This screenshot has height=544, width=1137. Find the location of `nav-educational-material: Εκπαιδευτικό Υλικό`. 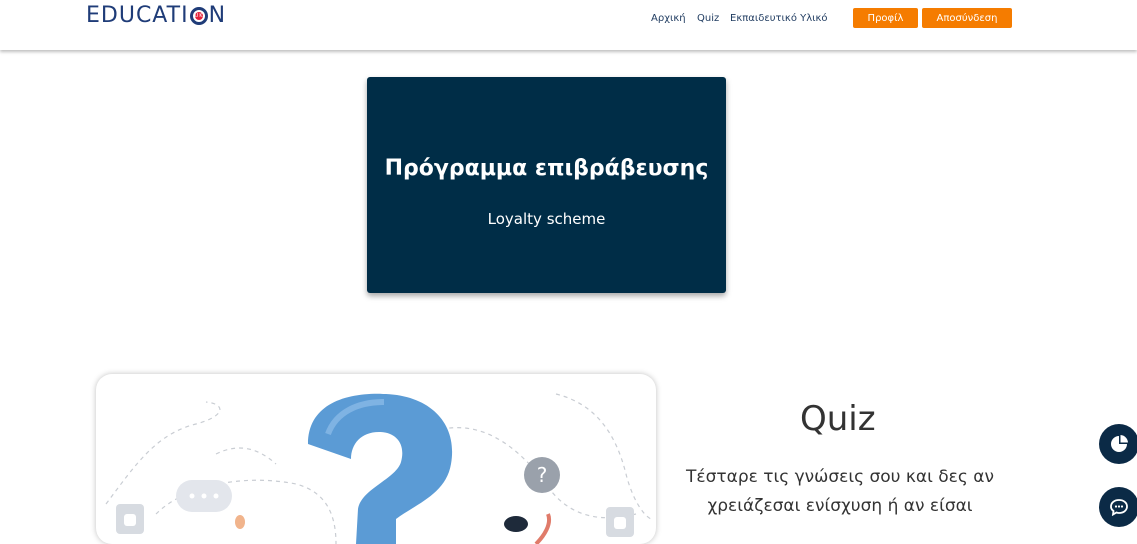

nav-educational-material: Εκπαιδευτικό Υλικό is located at coordinates (779, 18).